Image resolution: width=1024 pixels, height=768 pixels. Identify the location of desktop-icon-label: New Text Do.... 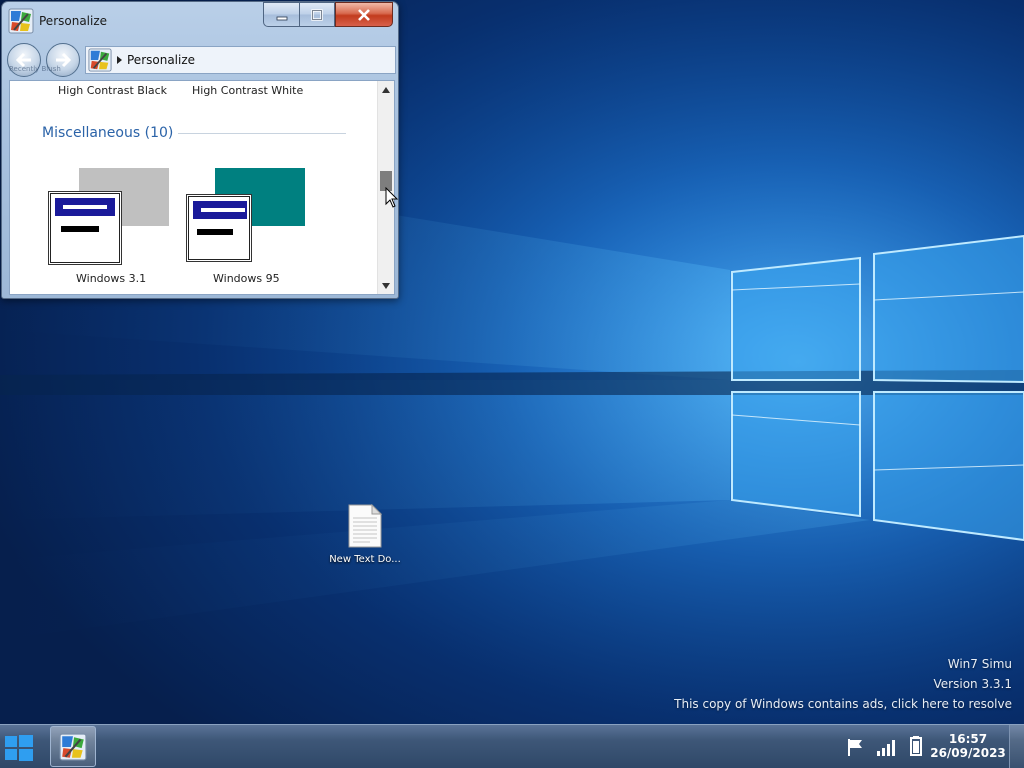
(365, 559).